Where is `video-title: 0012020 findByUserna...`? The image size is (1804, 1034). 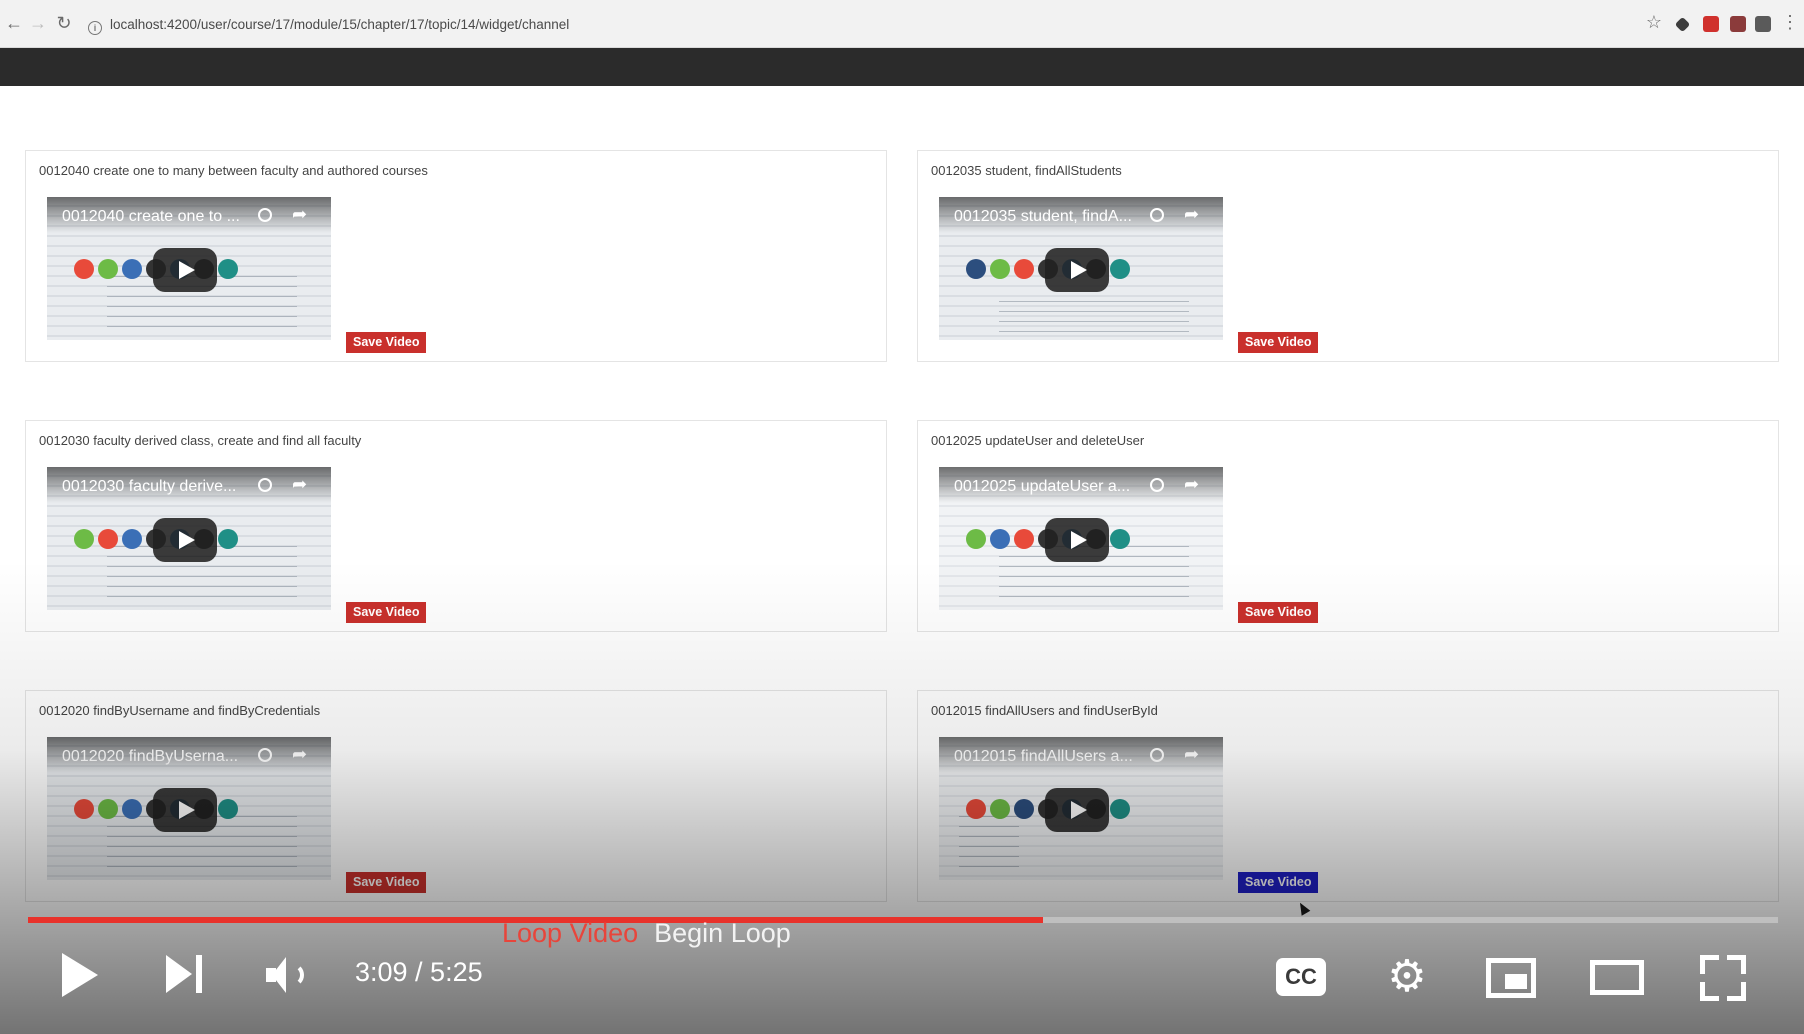
video-title: 0012020 findByUserna... is located at coordinates (150, 756).